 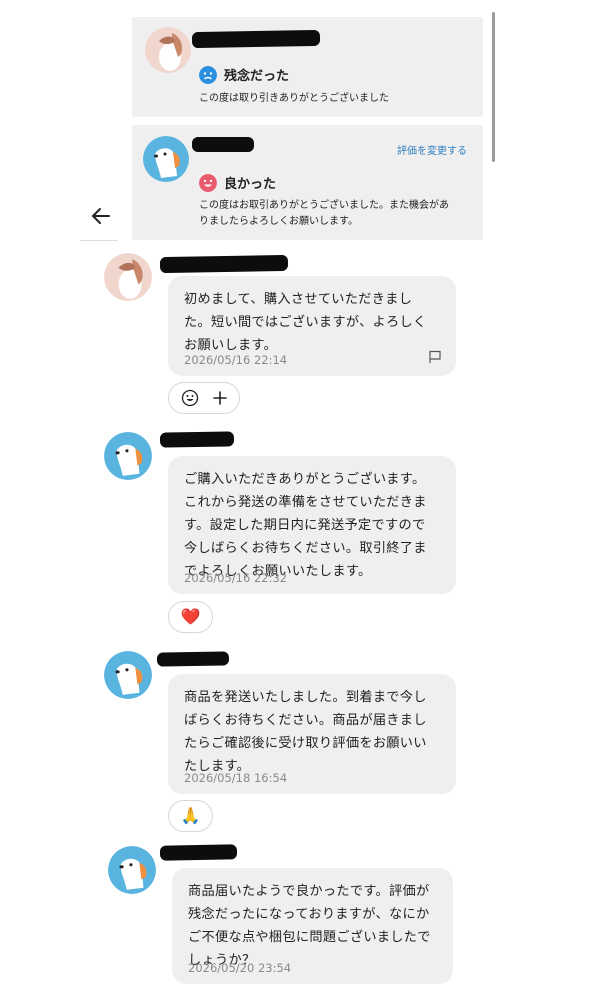 I want to click on pray-icon: 🙏, so click(x=190, y=815).